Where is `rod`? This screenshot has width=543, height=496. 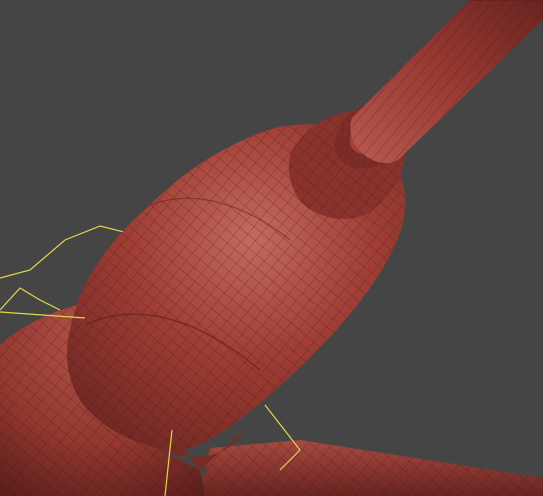 rod is located at coordinates (446, 82).